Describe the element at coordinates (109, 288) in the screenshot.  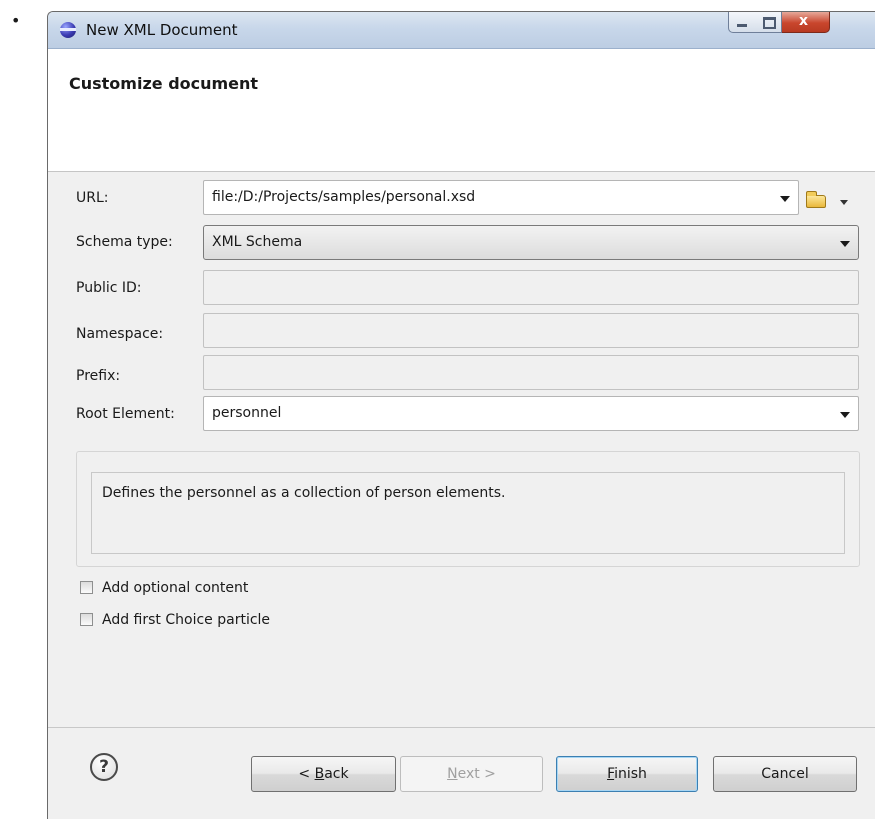
I see `public-id-label: Public ID:` at that location.